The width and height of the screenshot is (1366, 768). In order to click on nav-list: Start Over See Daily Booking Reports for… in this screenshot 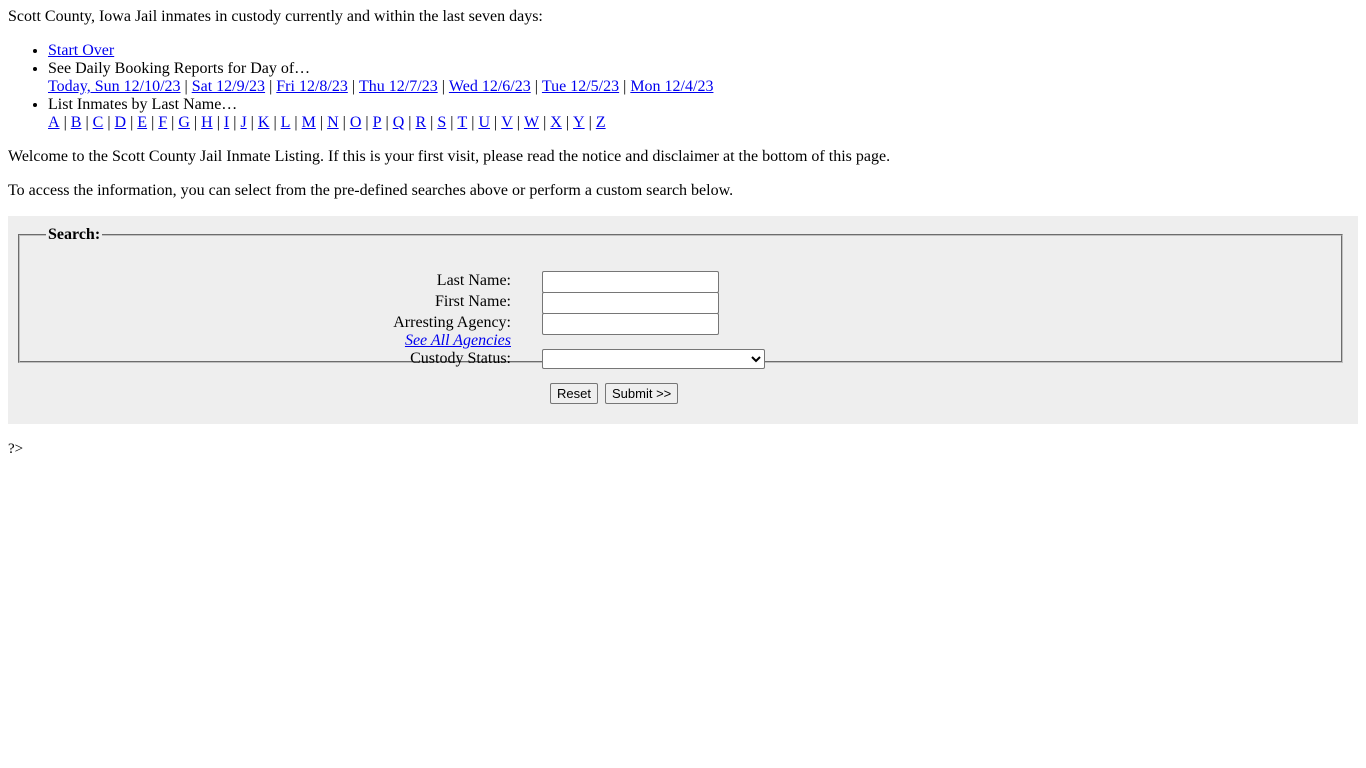, I will do `click(360, 87)`.